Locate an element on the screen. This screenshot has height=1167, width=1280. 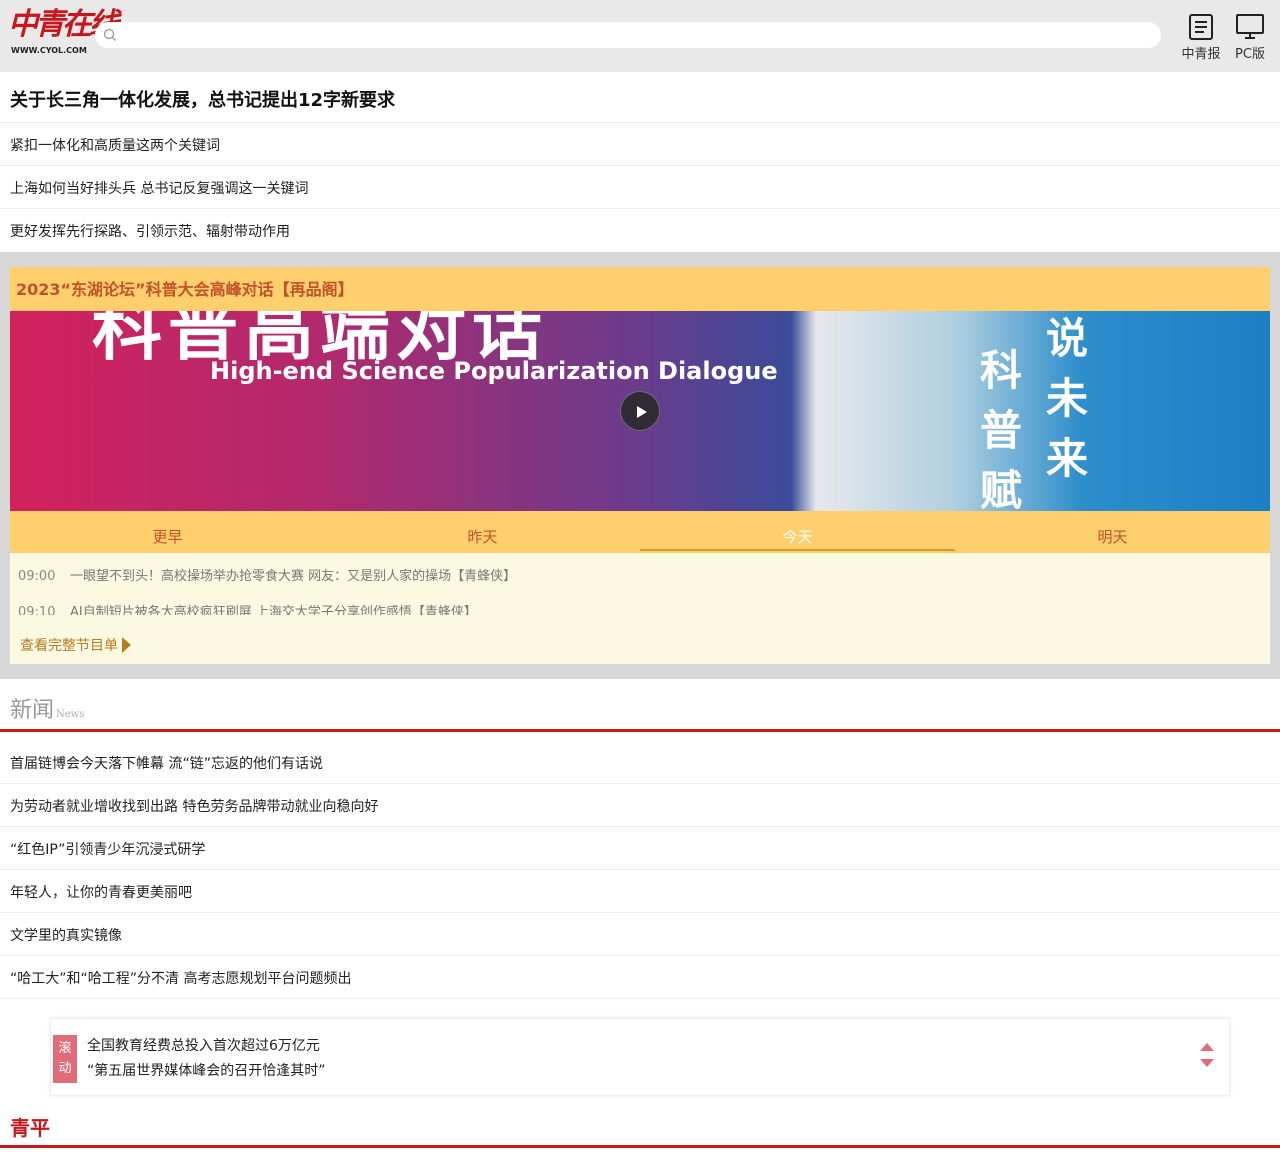
news-title-zh: 新闻 is located at coordinates (32, 710).